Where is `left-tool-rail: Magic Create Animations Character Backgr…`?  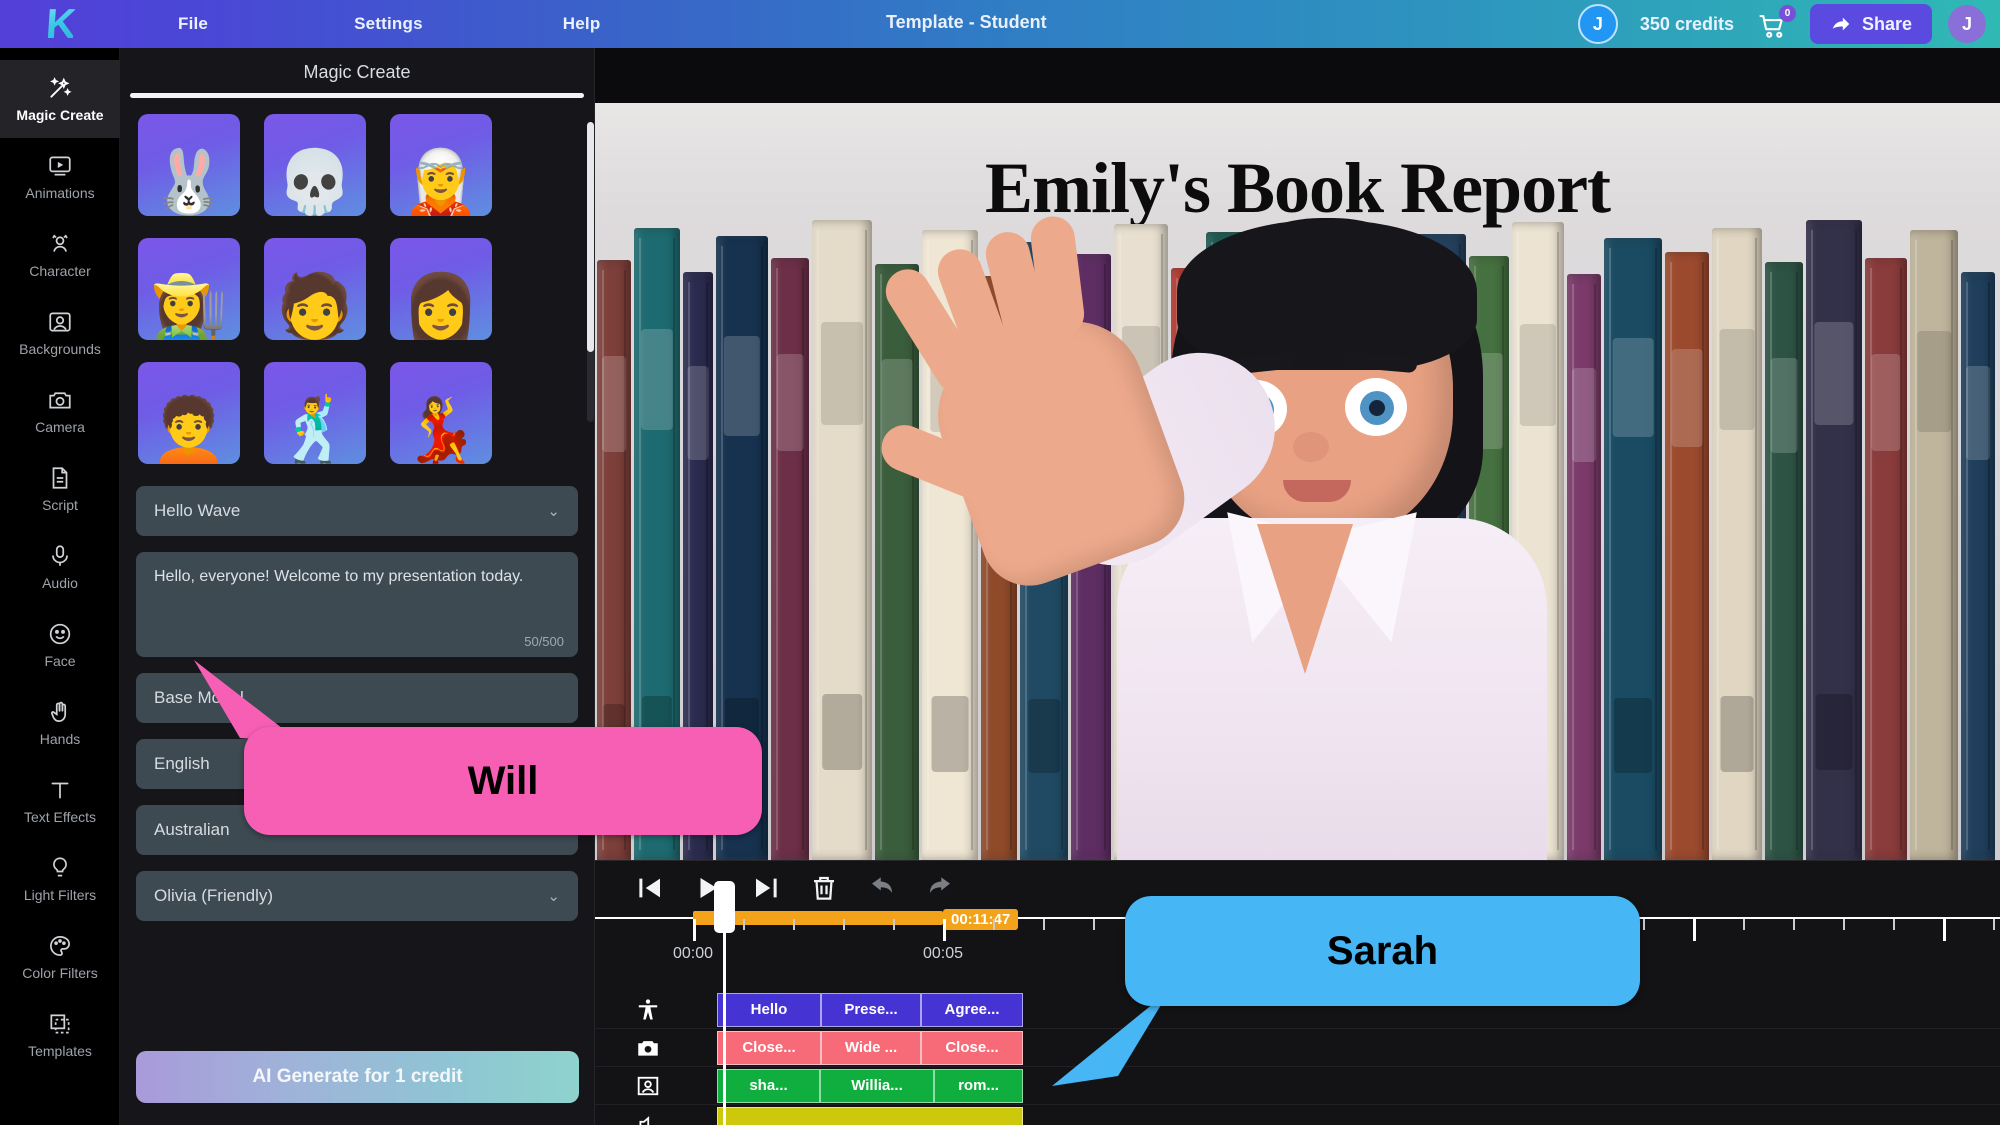 left-tool-rail: Magic Create Animations Character Backgr… is located at coordinates (60, 586).